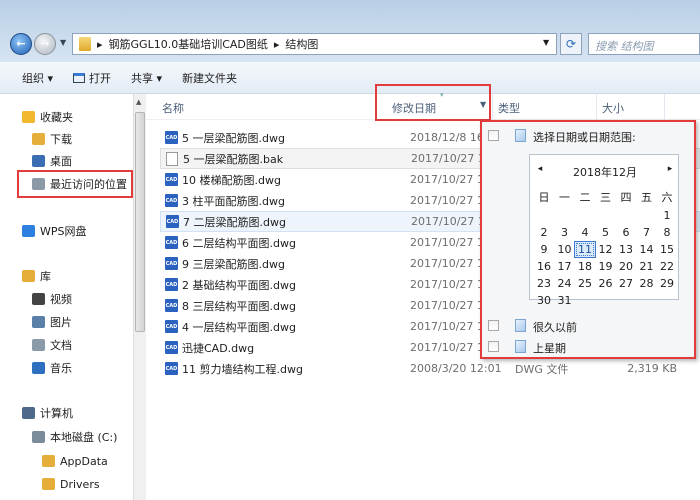  I want to click on next-month-button: ▸, so click(670, 169).